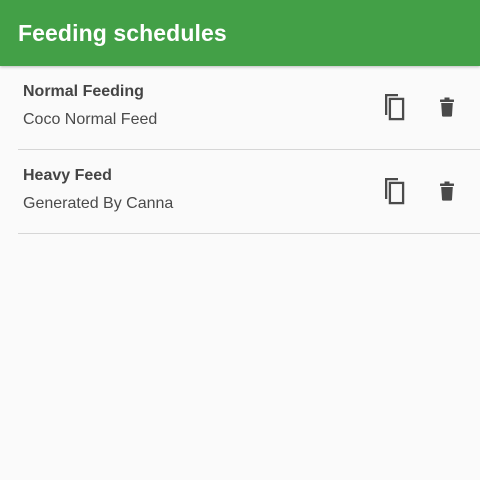 The image size is (480, 480). Describe the element at coordinates (90, 119) in the screenshot. I see `schedule-subtitle: Coco Normal Feed` at that location.